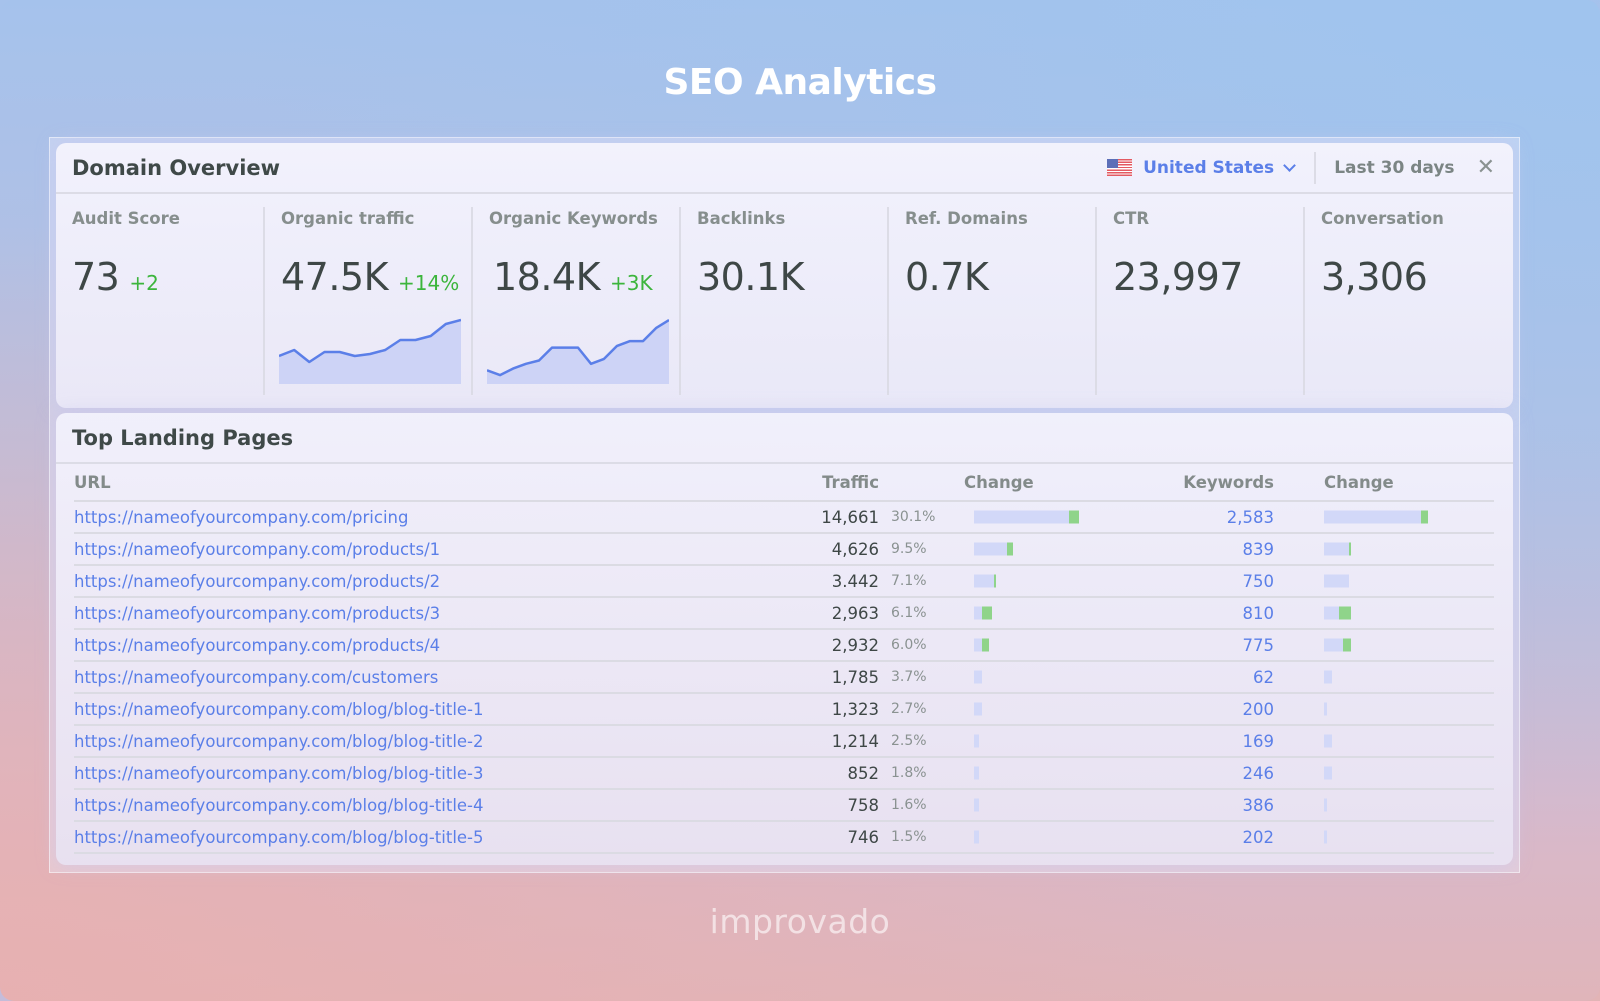  Describe the element at coordinates (1209, 677) in the screenshot. I see `keywords-value: 62` at that location.